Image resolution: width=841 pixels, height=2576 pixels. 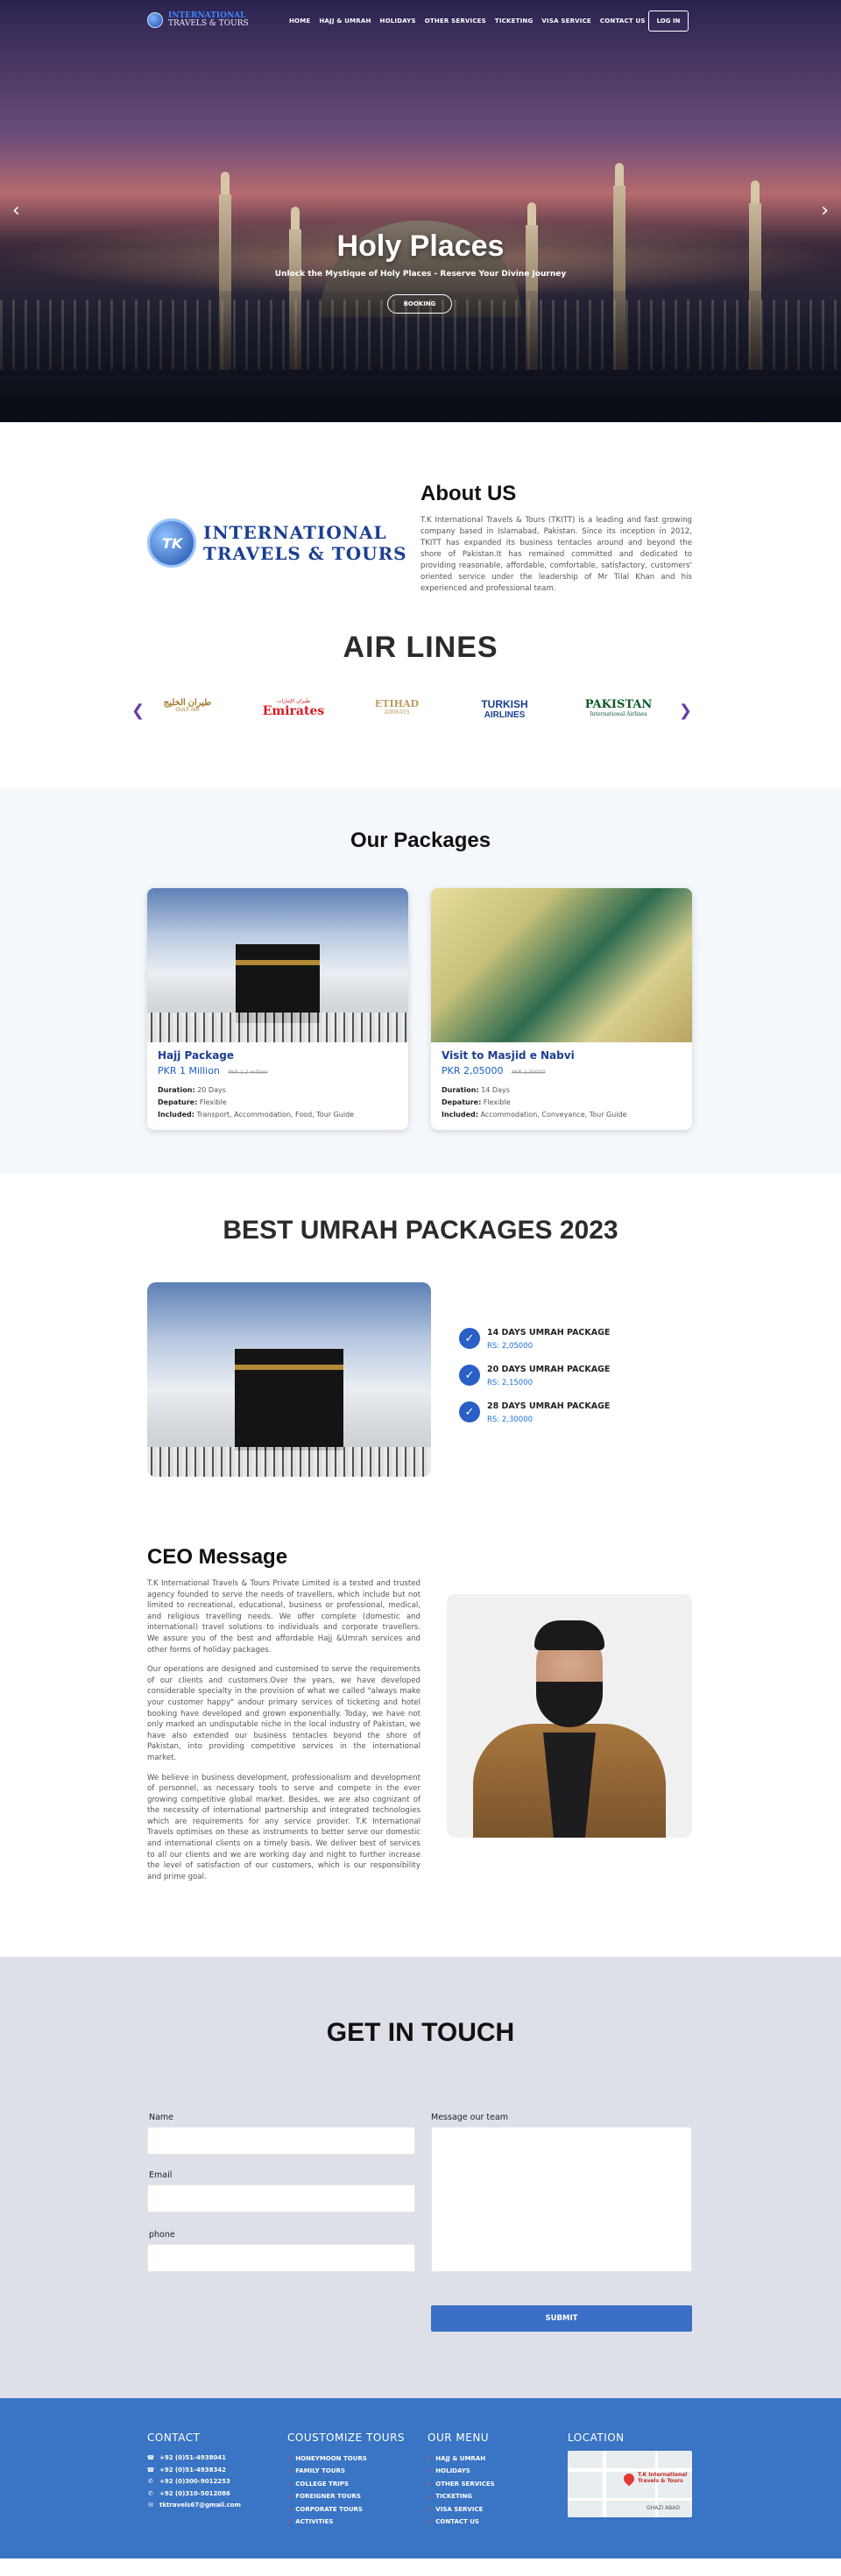 What do you see at coordinates (345, 21) in the screenshot?
I see `menu-hajj-umrah: HAJJ & UMRAH` at bounding box center [345, 21].